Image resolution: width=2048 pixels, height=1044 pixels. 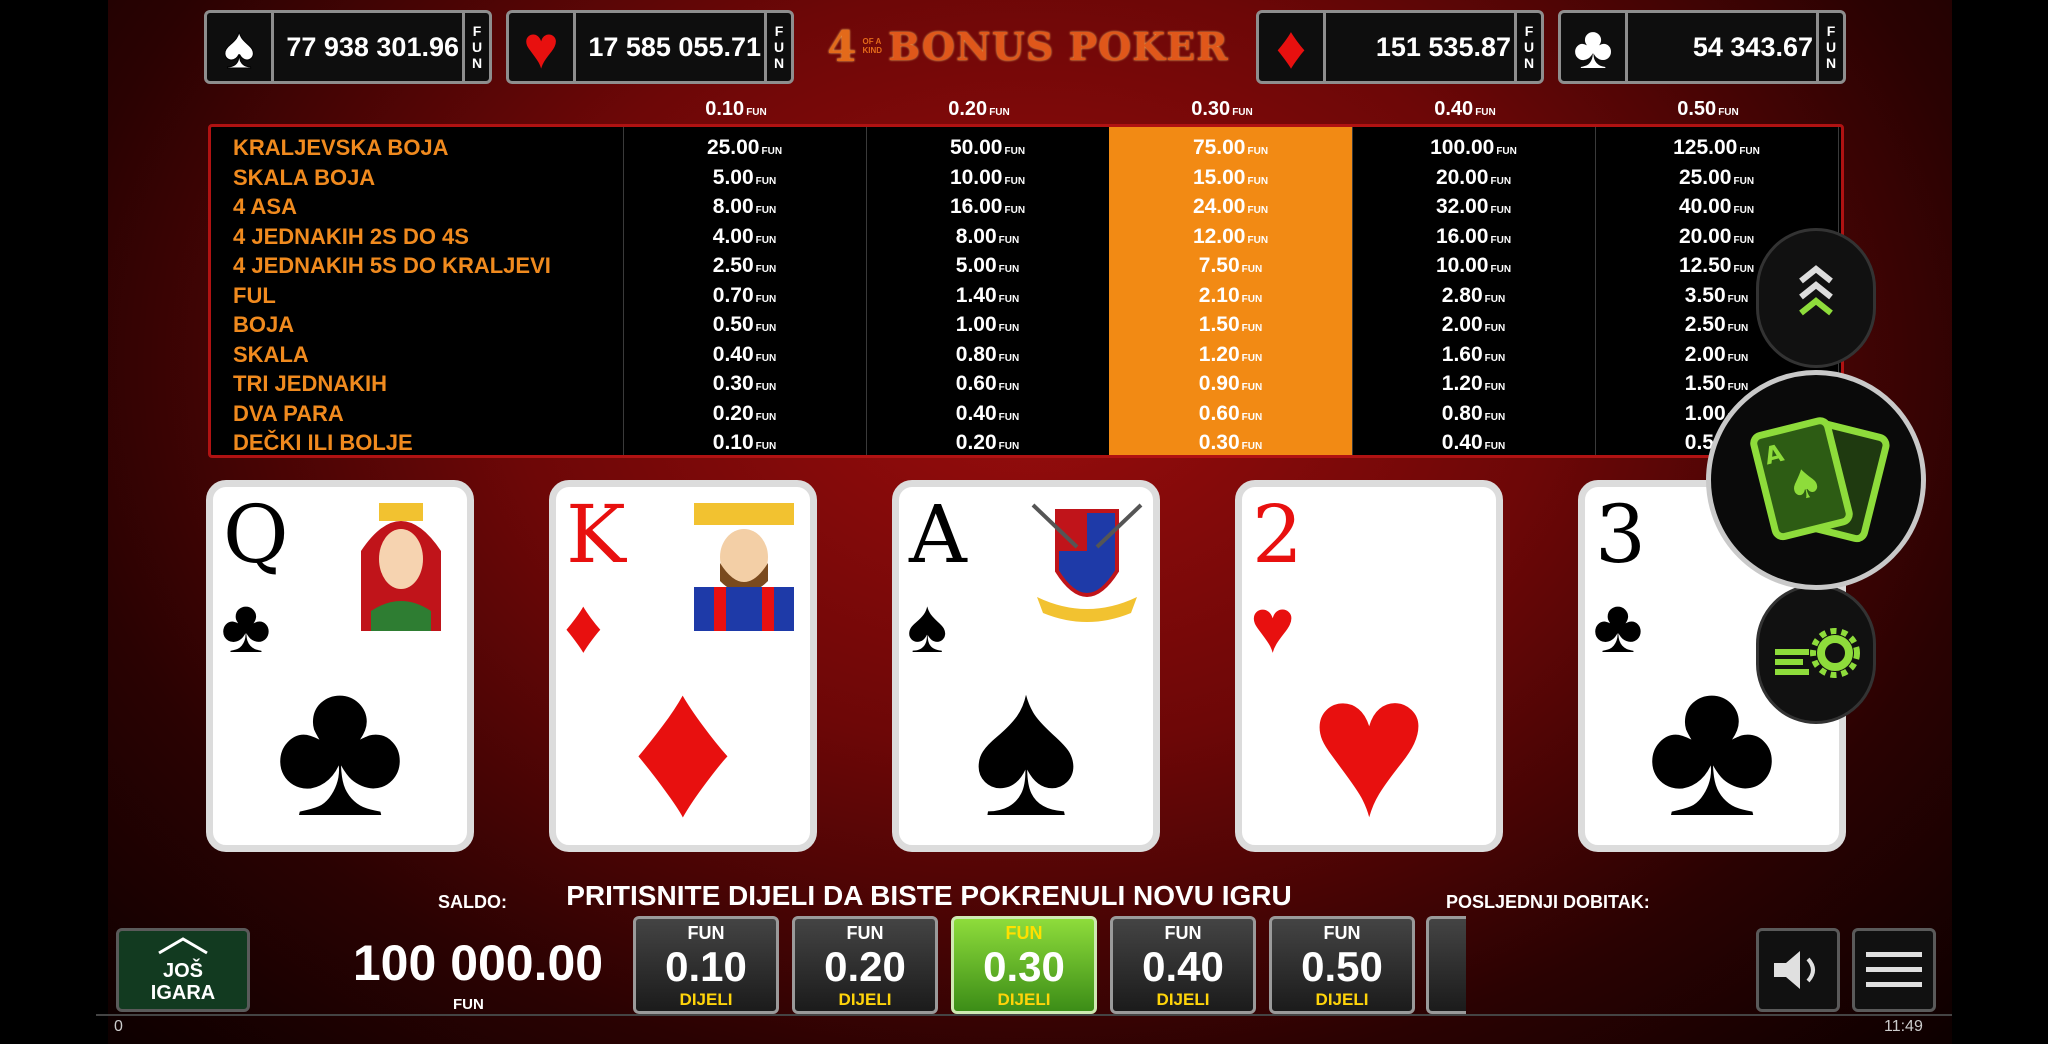 What do you see at coordinates (1230, 383) in the screenshot?
I see `paytable-payout: 0.90 FUN` at bounding box center [1230, 383].